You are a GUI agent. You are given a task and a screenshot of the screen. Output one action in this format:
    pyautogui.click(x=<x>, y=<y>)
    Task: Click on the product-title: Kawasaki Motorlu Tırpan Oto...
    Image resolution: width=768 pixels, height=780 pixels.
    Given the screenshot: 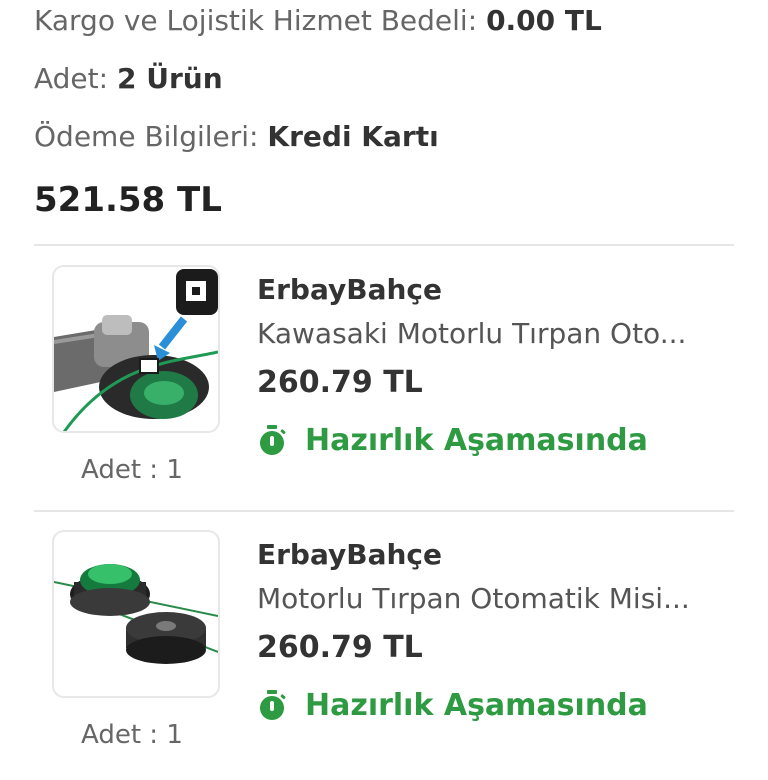 What is the action you would take?
    pyautogui.click(x=471, y=333)
    